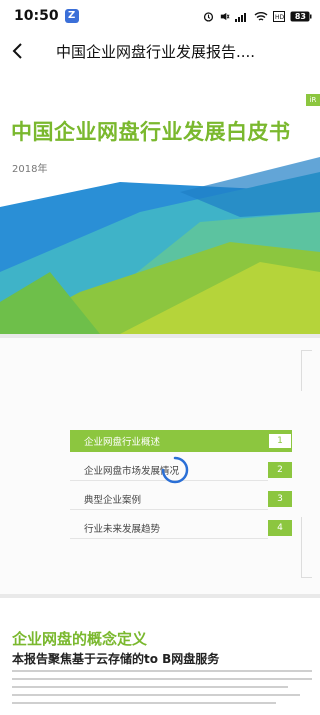 This screenshot has height=715, width=320. Describe the element at coordinates (122, 442) in the screenshot. I see `toc-item-label: 企业网盘行业概述` at that location.